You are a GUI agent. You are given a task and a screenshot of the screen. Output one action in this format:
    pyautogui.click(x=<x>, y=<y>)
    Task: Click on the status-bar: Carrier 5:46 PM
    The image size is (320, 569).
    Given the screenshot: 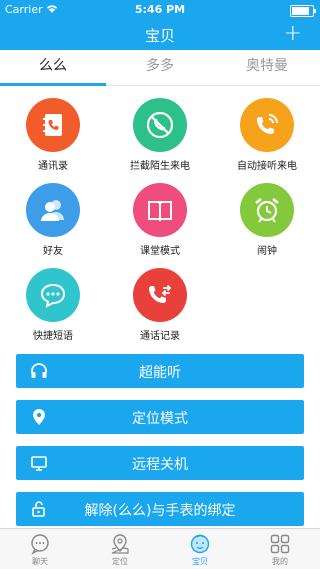 What is the action you would take?
    pyautogui.click(x=160, y=10)
    